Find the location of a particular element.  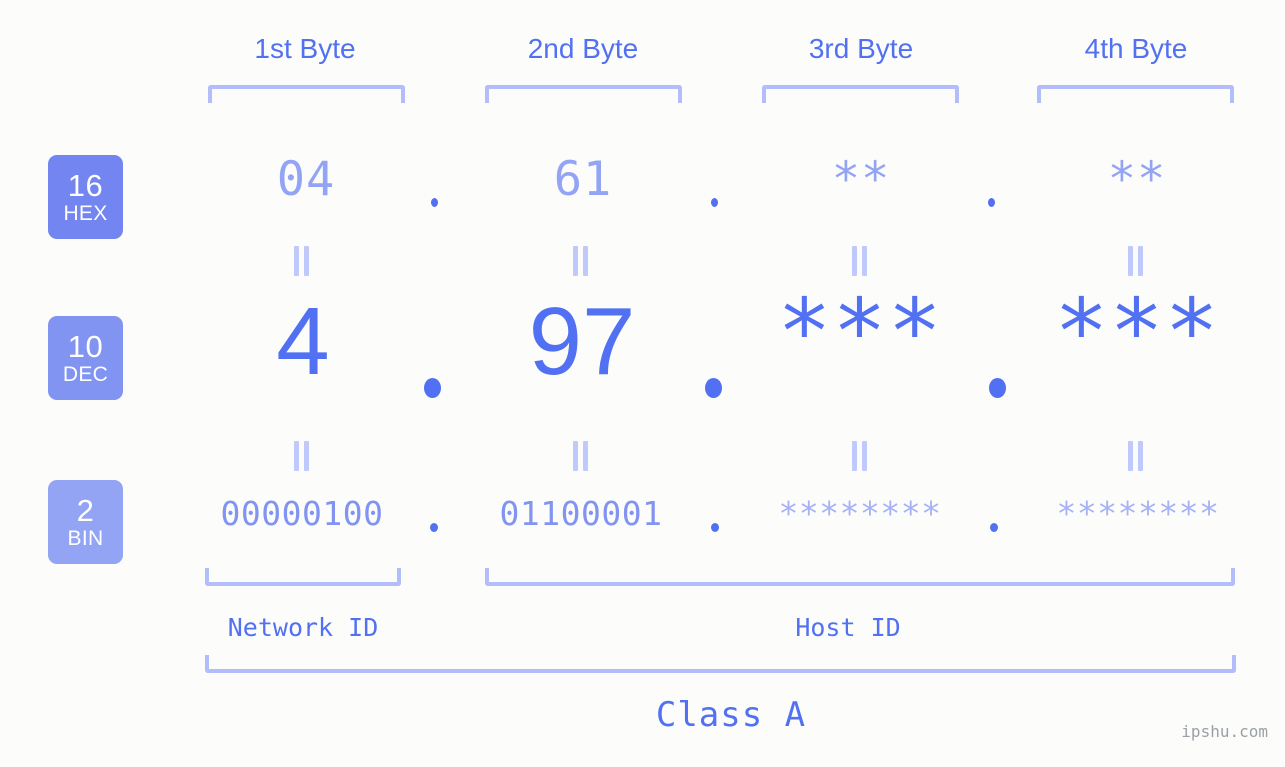

radix-badge-bin: 2 BIN is located at coordinates (85, 522).